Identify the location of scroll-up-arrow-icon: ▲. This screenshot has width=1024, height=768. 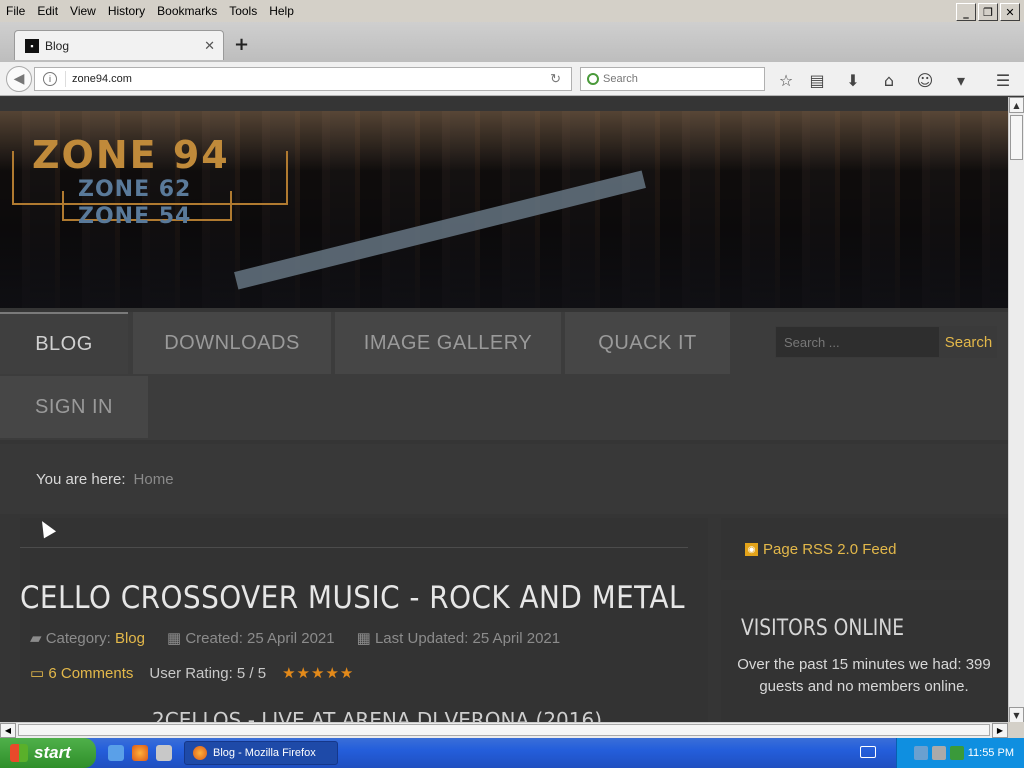
(1016, 105).